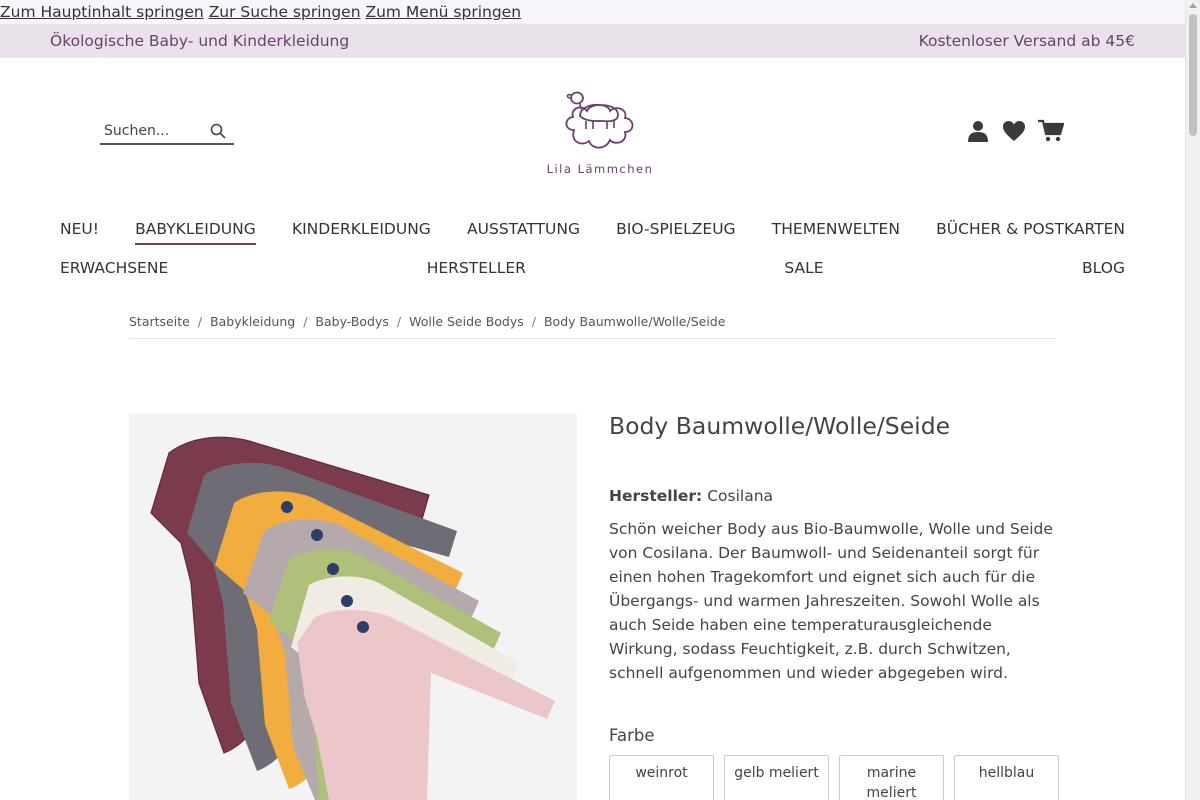 The width and height of the screenshot is (1200, 800). Describe the element at coordinates (836, 229) in the screenshot. I see `nav-item-themenwelten: THEMENWELTEN` at that location.